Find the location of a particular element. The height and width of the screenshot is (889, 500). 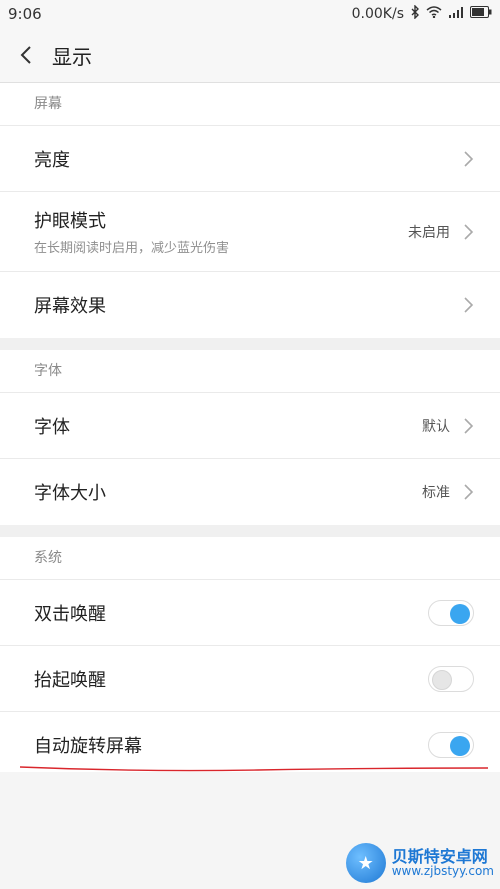

chevron-left-icon is located at coordinates (25, 55).